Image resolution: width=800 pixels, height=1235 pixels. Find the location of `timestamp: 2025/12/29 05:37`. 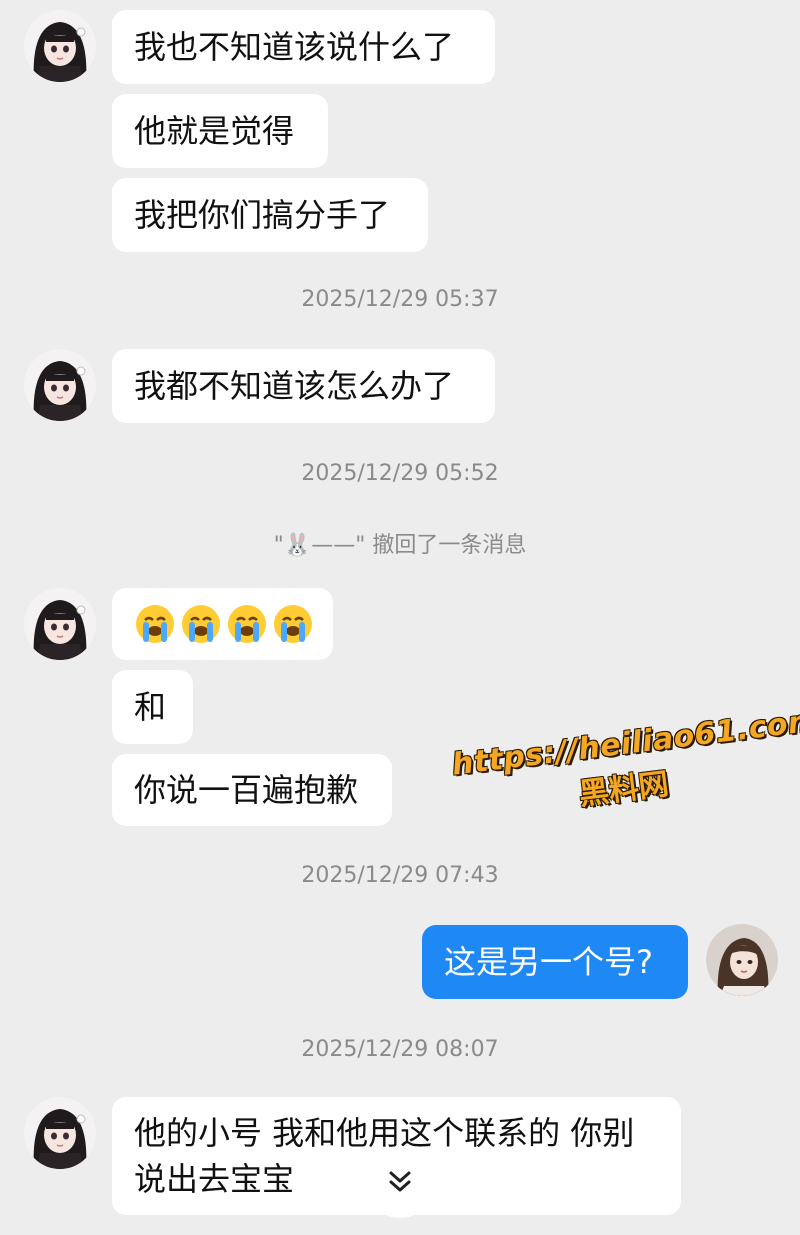

timestamp: 2025/12/29 05:37 is located at coordinates (400, 299).